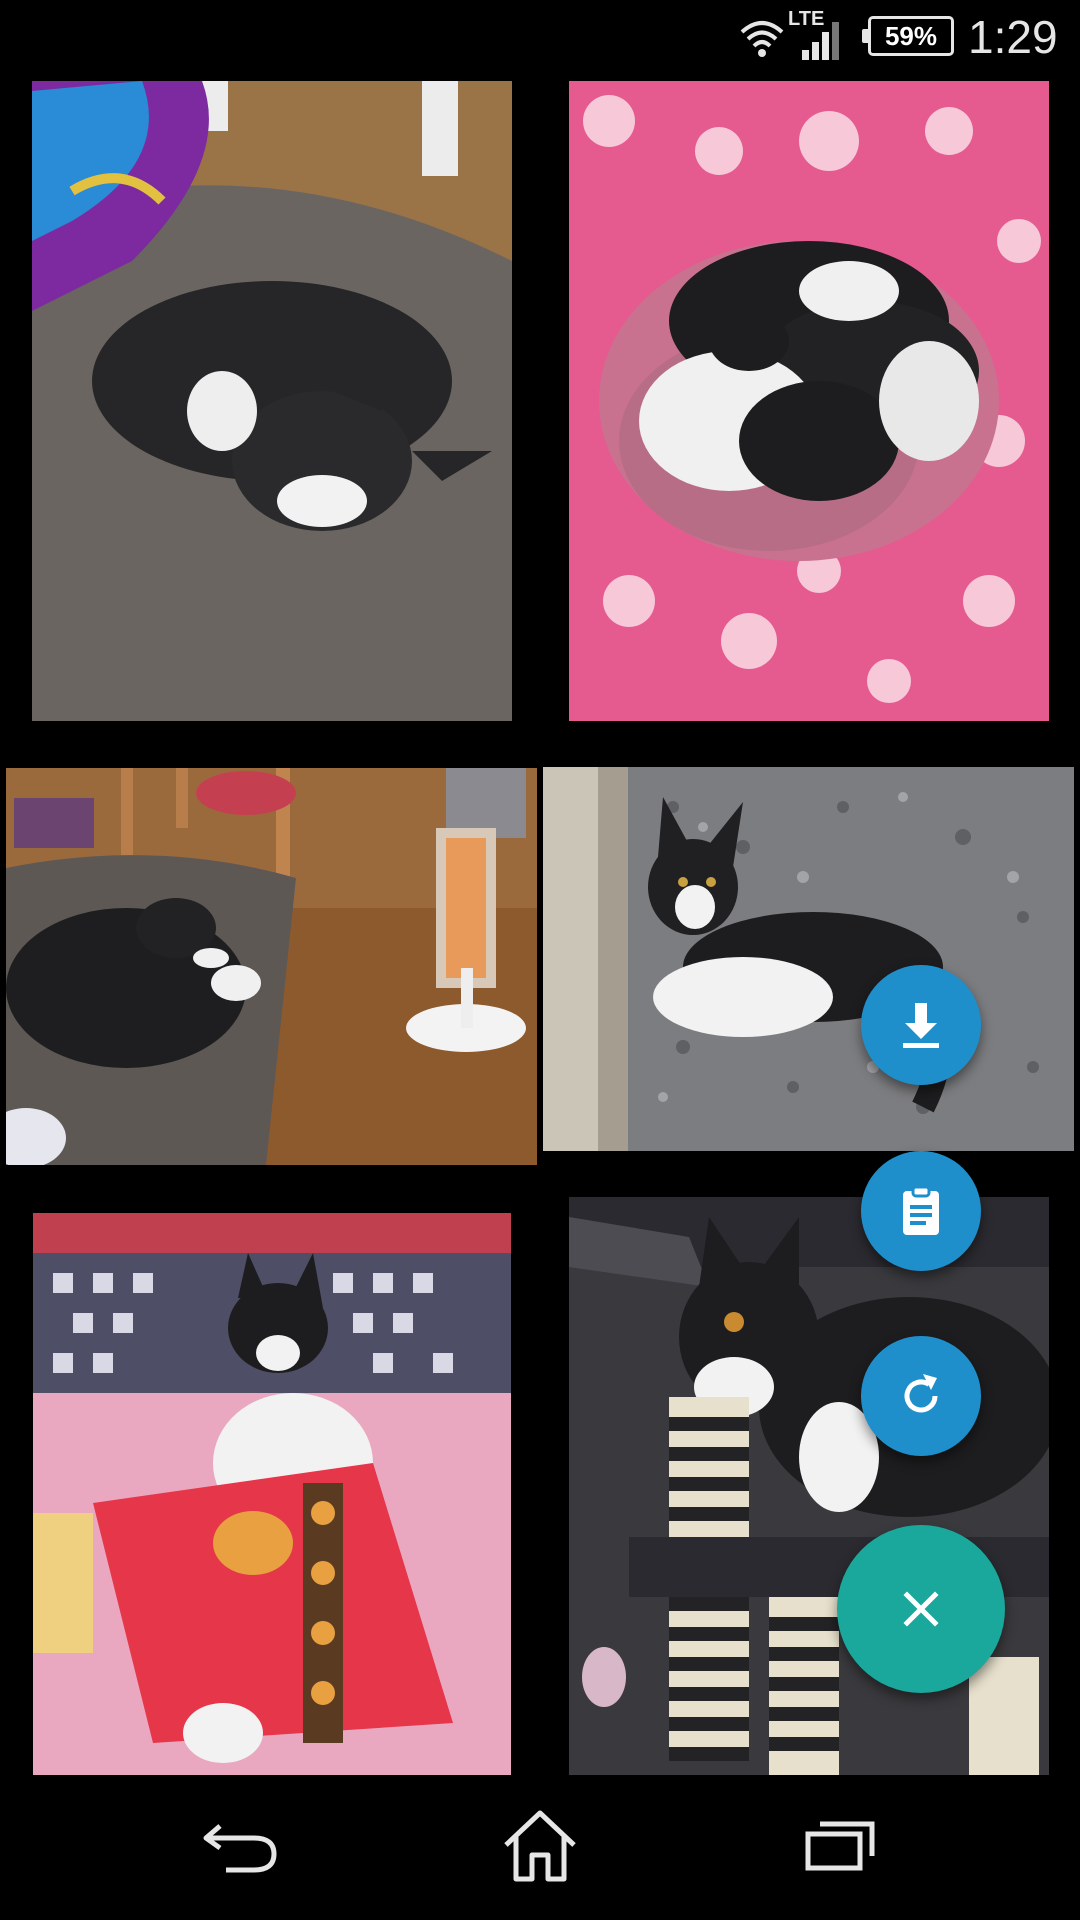  I want to click on clipboard-button, so click(921, 1211).